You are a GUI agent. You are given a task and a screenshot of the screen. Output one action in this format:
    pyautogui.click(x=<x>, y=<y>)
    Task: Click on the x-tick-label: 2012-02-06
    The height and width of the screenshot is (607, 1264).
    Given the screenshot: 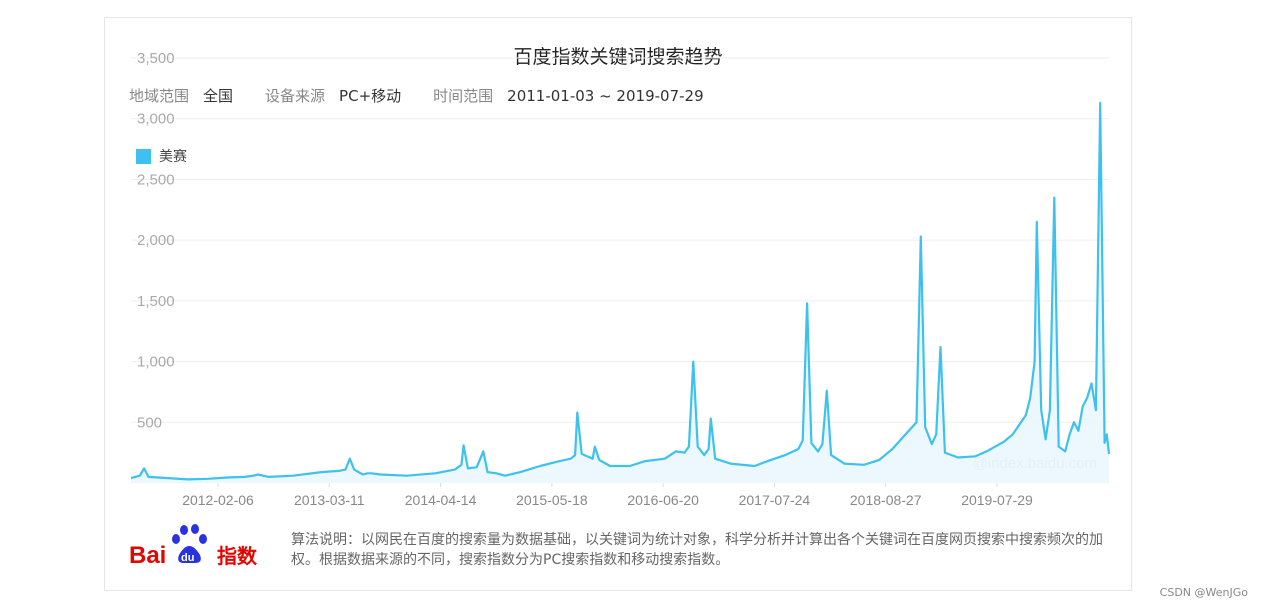 What is the action you would take?
    pyautogui.click(x=218, y=500)
    